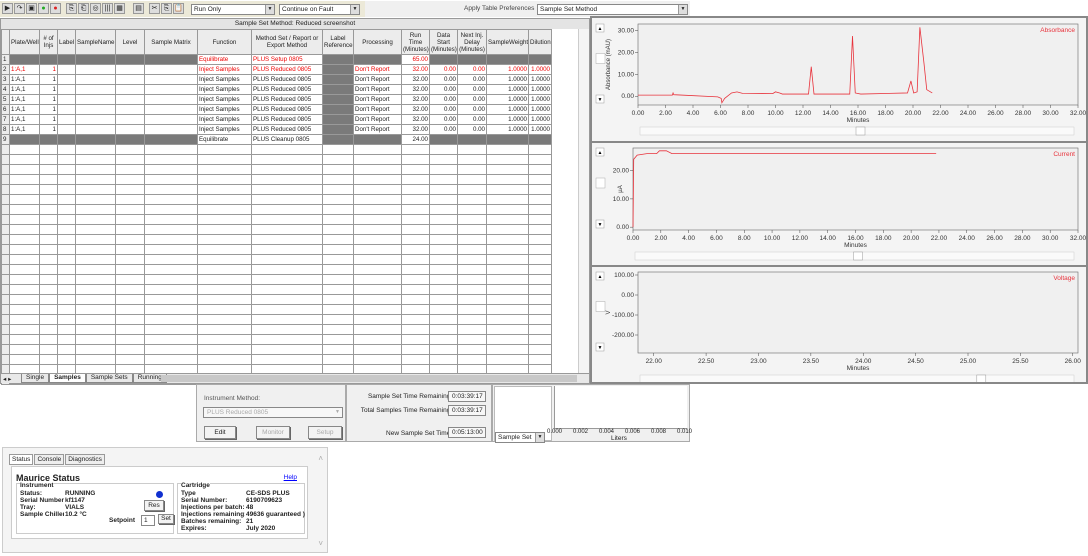 Image resolution: width=1088 pixels, height=556 pixels. What do you see at coordinates (415, 99) in the screenshot?
I see `table-cell: 32.00` at bounding box center [415, 99].